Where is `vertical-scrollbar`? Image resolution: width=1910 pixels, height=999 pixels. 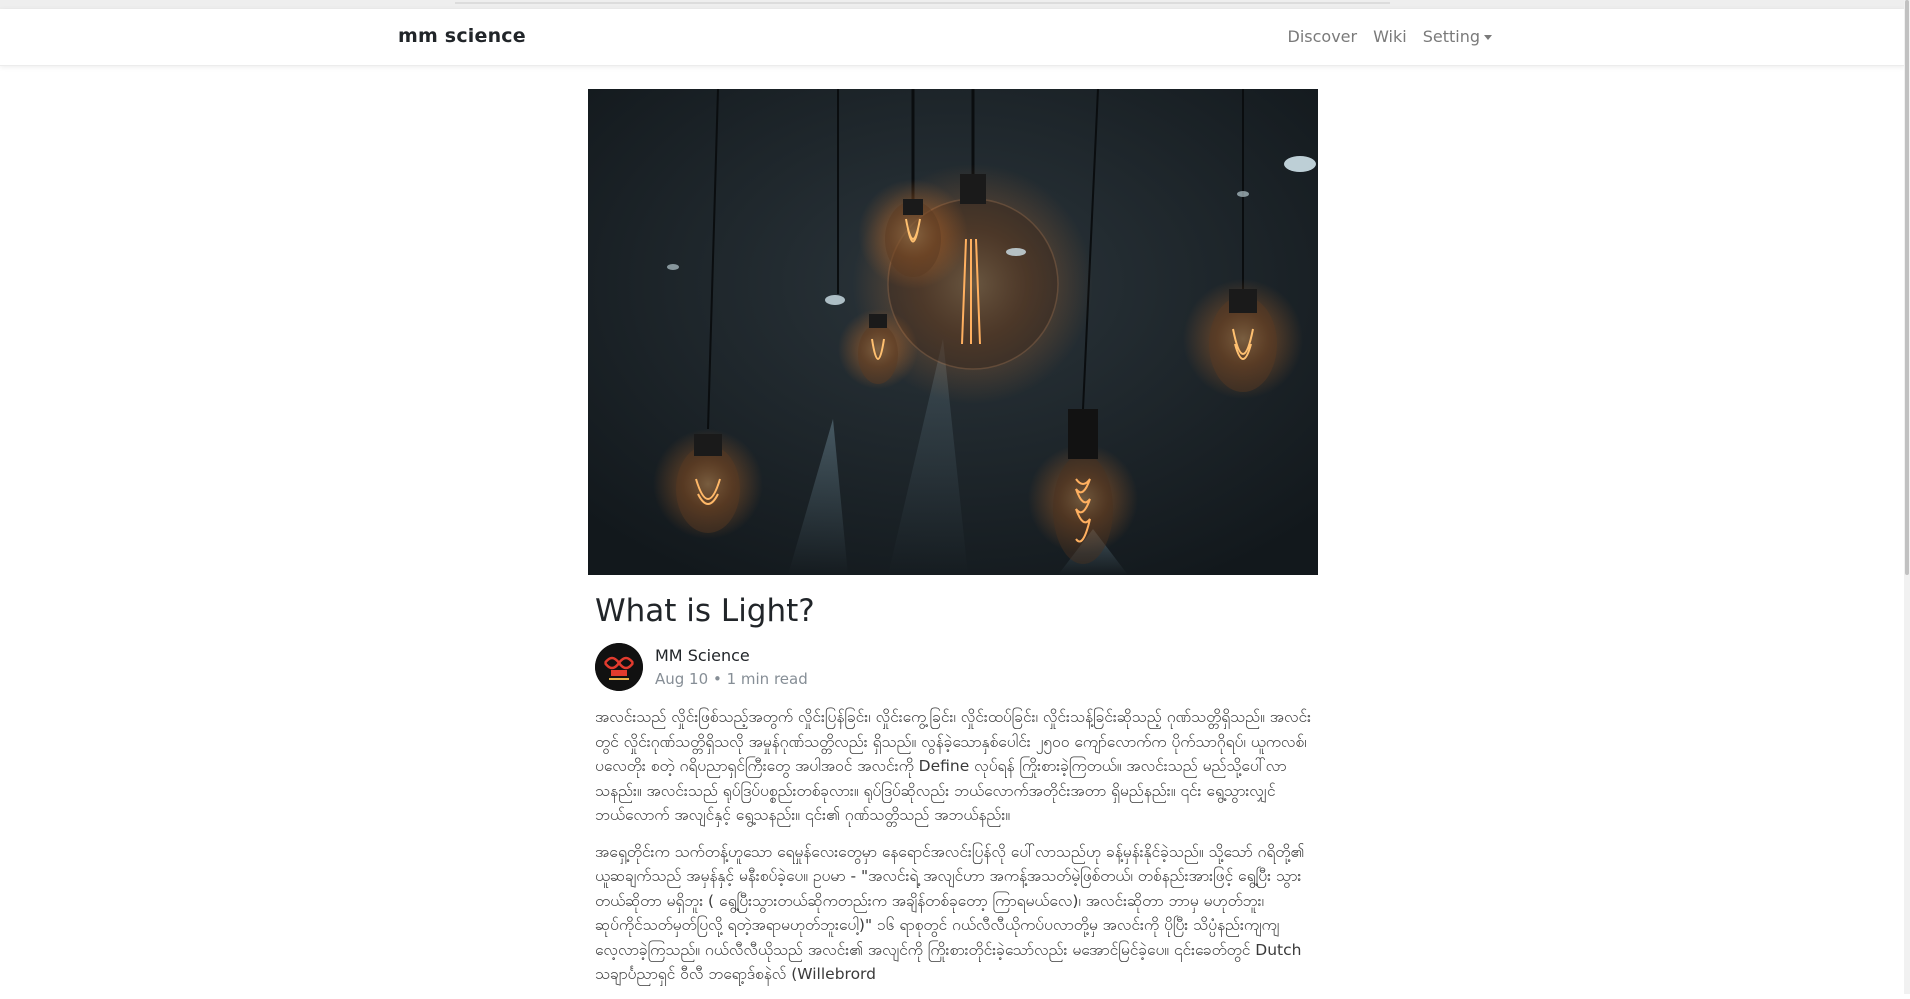 vertical-scrollbar is located at coordinates (1907, 497).